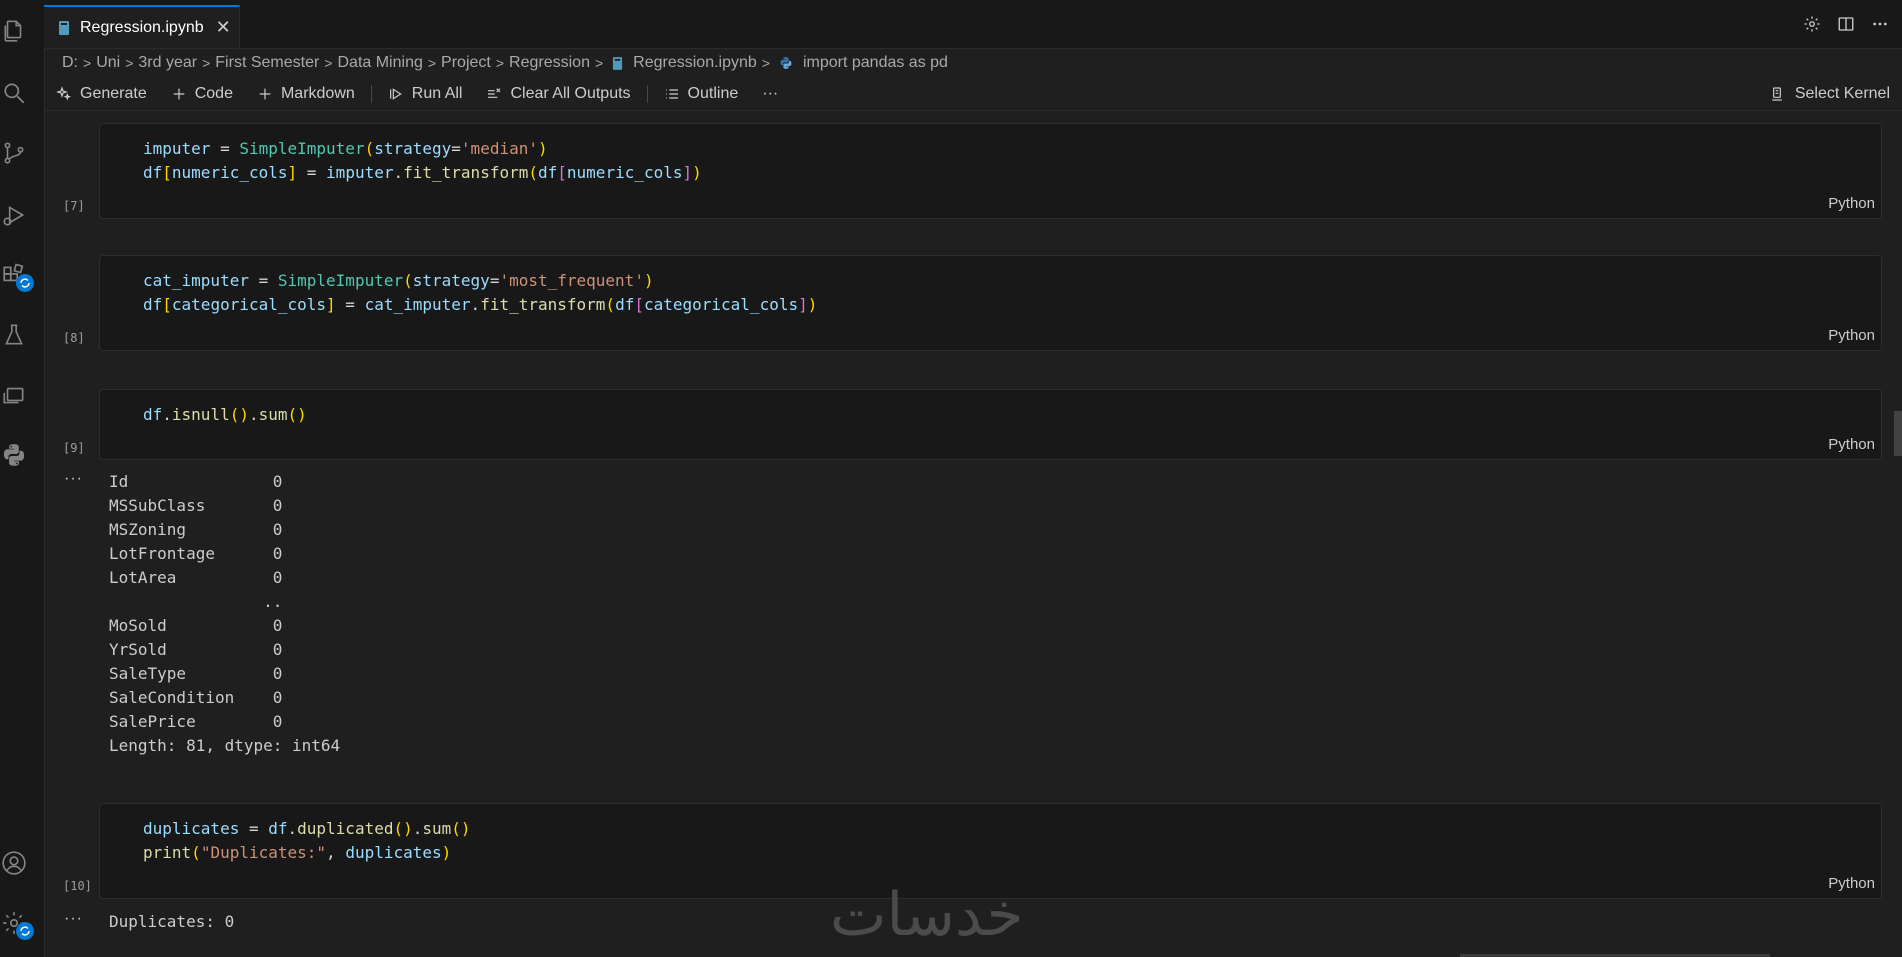 The image size is (1902, 957). What do you see at coordinates (770, 94) in the screenshot?
I see `more-toolbar-actions-button: ···` at bounding box center [770, 94].